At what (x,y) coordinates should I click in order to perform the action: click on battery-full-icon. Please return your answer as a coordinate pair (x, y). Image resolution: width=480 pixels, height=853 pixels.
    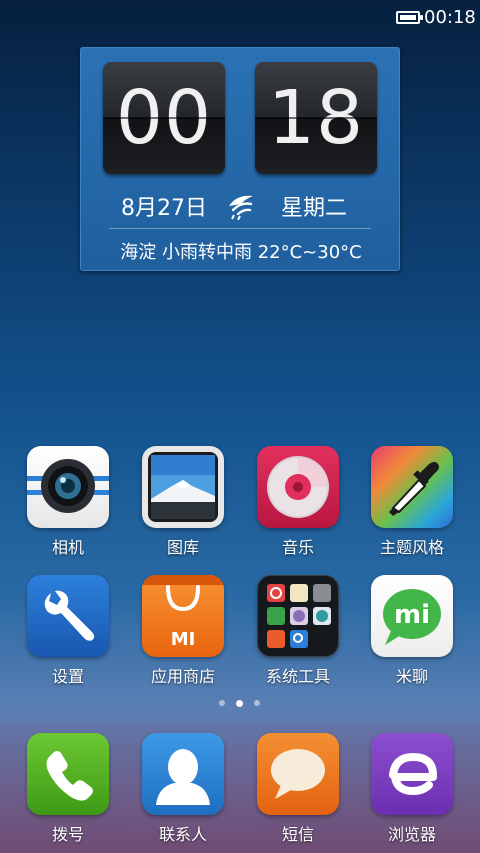
    Looking at the image, I should click on (409, 17).